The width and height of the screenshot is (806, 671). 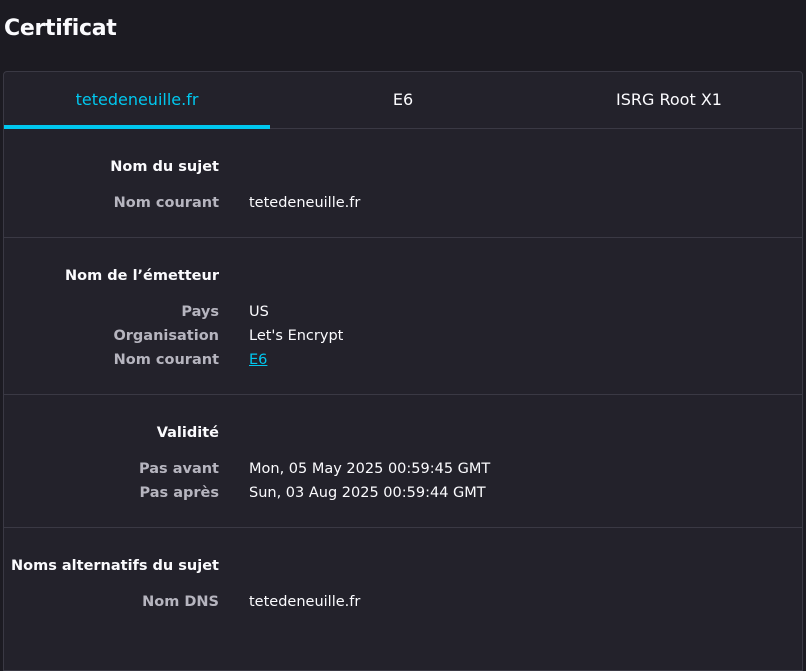 I want to click on field-label-country: Pays, so click(x=200, y=312).